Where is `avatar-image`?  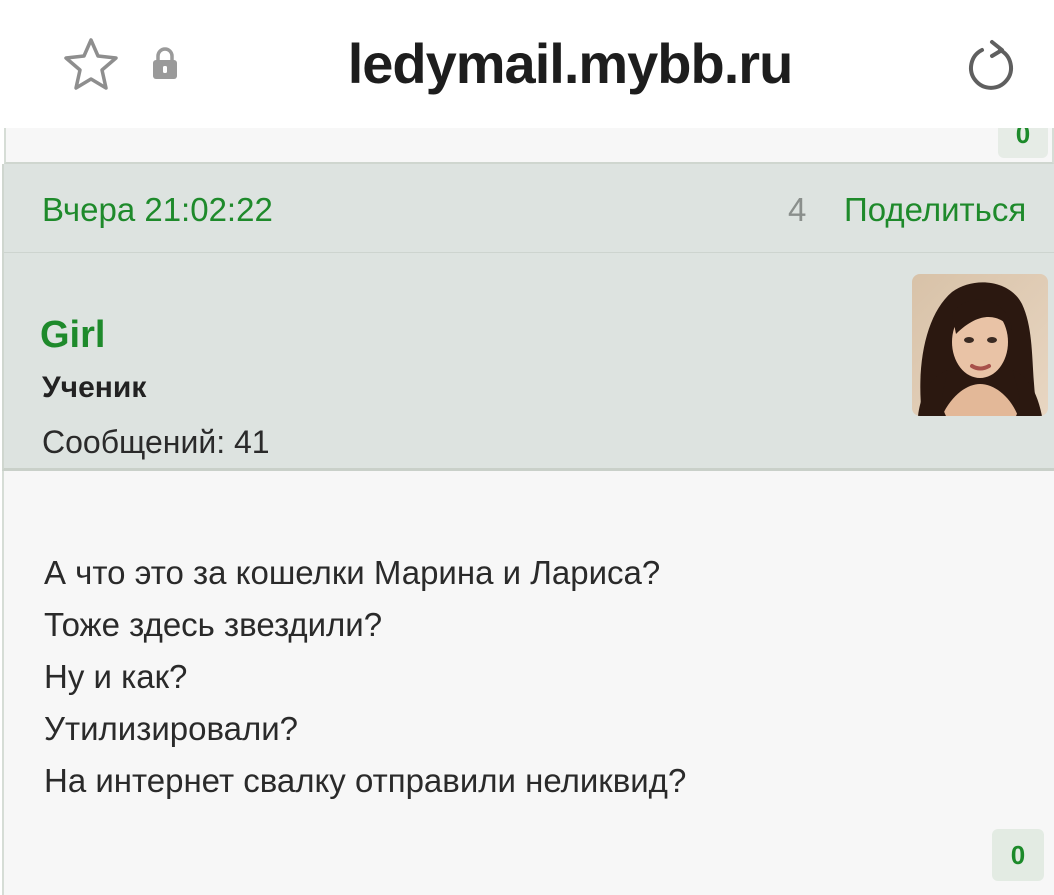 avatar-image is located at coordinates (980, 345).